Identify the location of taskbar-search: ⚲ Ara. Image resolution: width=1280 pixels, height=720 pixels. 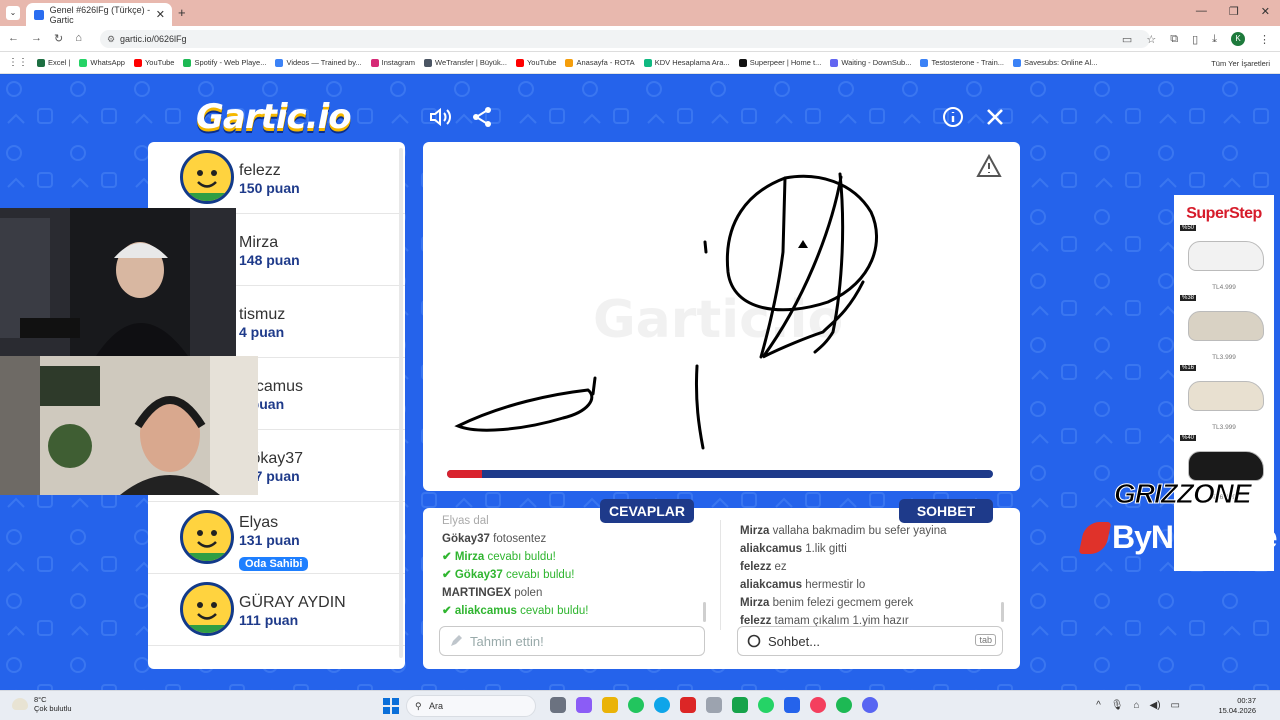
(471, 706).